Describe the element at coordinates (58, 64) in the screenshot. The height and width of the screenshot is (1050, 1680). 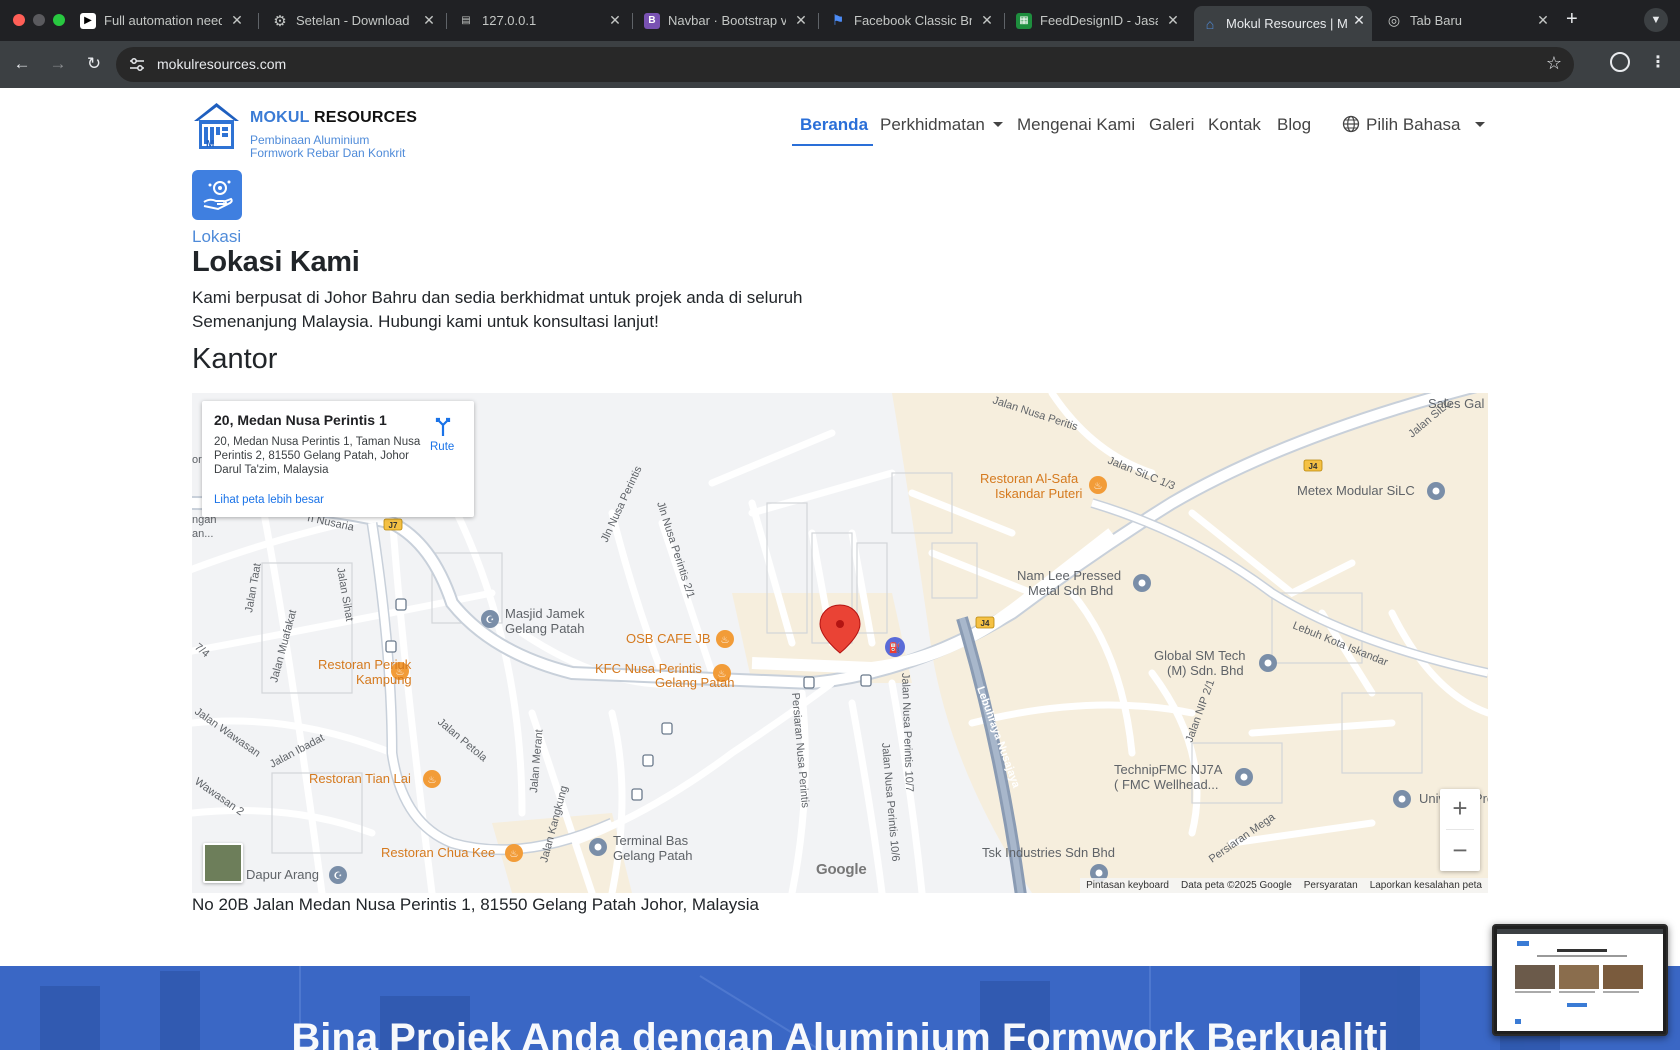
I see `forward-button: →` at that location.